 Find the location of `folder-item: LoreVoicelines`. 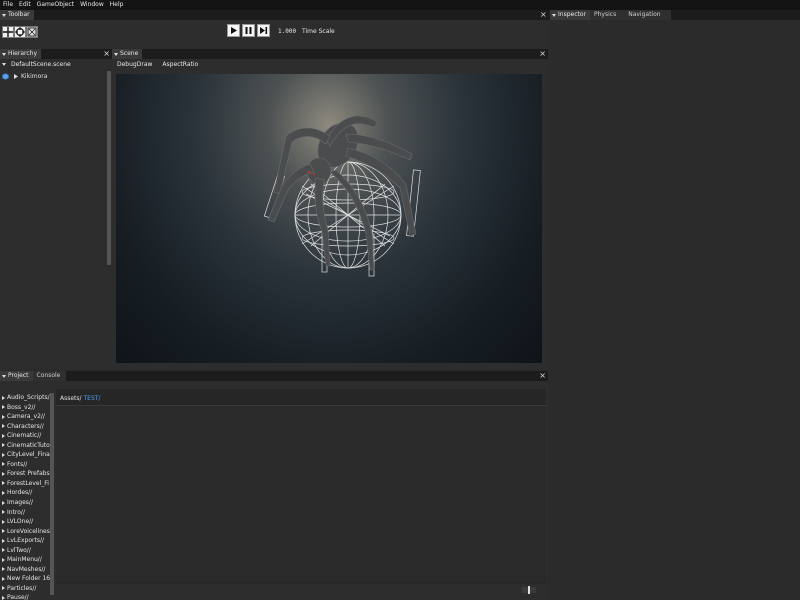

folder-item: LoreVoicelines is located at coordinates (25, 532).